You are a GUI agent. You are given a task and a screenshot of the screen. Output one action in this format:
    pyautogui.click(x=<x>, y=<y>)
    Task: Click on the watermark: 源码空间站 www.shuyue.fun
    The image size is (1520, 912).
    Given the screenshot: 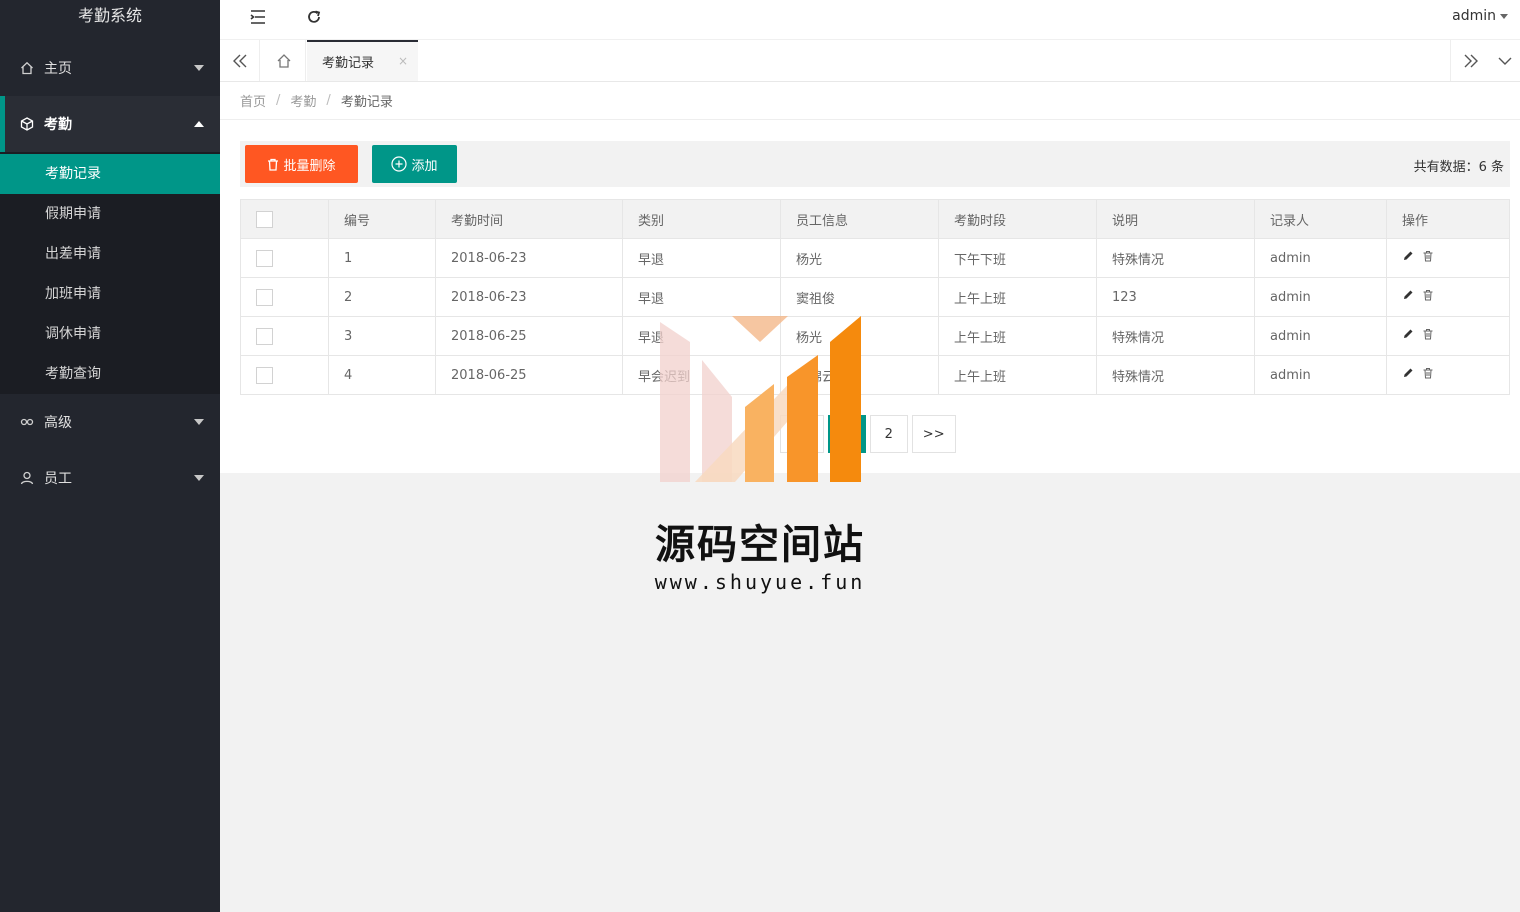 What is the action you would take?
    pyautogui.click(x=760, y=457)
    